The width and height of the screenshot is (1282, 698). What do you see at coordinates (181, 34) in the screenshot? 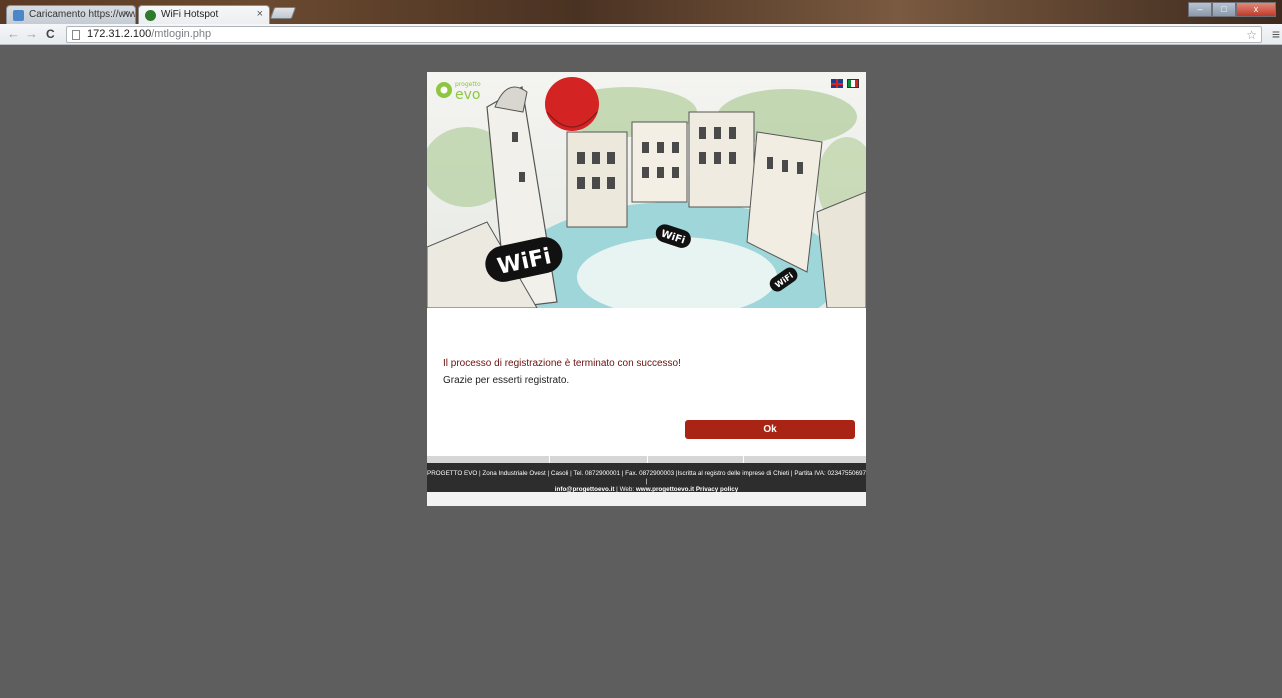
I see `url-path: /mtlogin.php` at bounding box center [181, 34].